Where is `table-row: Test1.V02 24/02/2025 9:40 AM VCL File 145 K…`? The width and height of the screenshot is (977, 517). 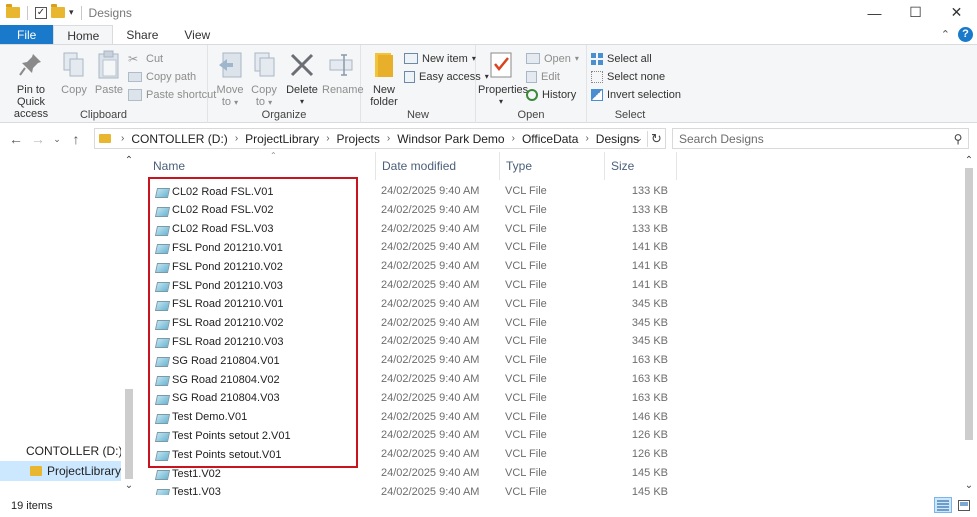 table-row: Test1.V02 24/02/2025 9:40 AM VCL File 145 K… is located at coordinates (410, 473).